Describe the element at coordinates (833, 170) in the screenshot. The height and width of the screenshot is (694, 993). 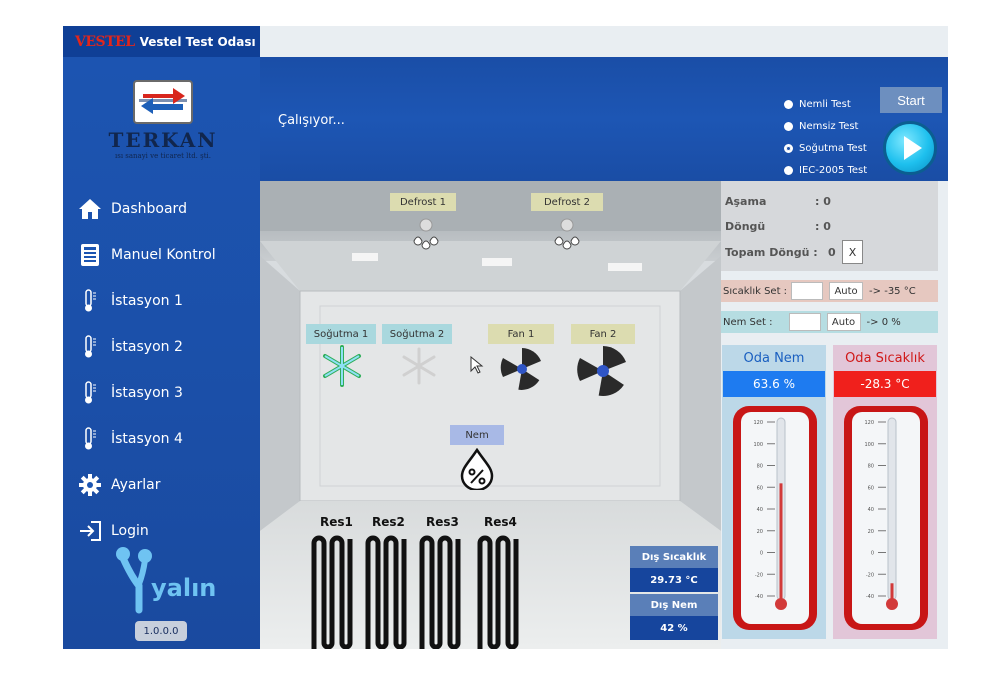
I see `radio-label: IEC-2005 Test` at that location.